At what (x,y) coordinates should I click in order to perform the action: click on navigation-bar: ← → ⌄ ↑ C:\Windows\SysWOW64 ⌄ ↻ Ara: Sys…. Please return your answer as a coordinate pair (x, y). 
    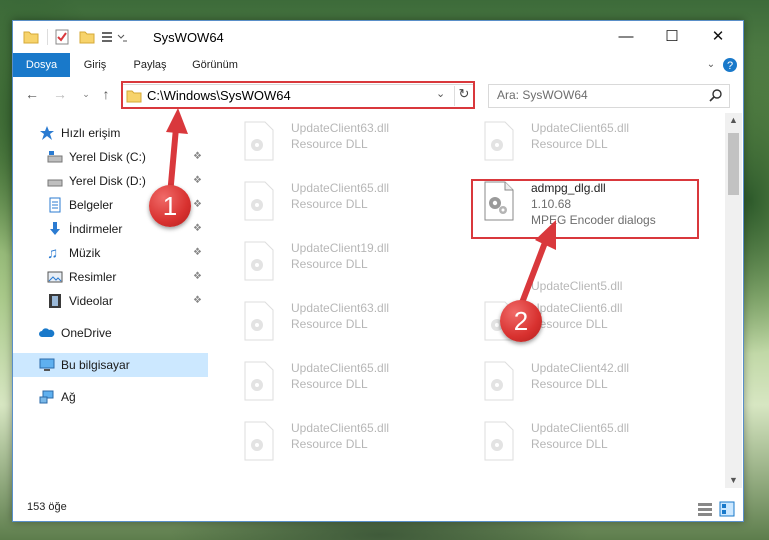
    Looking at the image, I should click on (378, 95).